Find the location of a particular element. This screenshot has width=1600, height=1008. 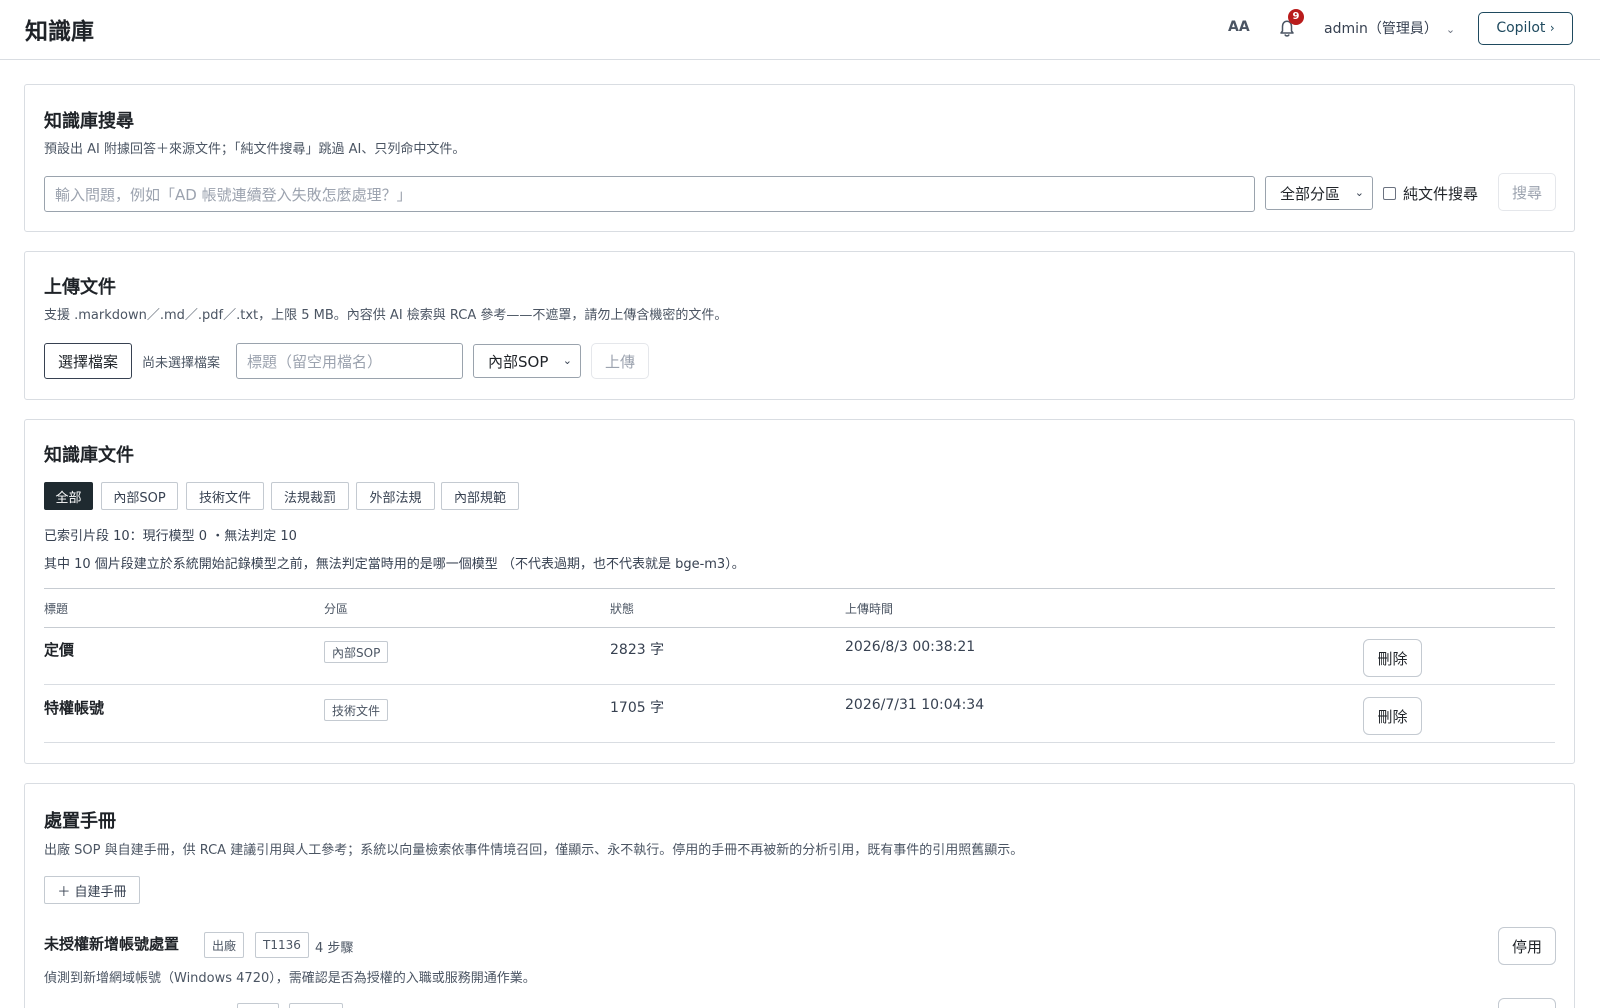

tab-external-regulations: 外部法規 is located at coordinates (395, 496).